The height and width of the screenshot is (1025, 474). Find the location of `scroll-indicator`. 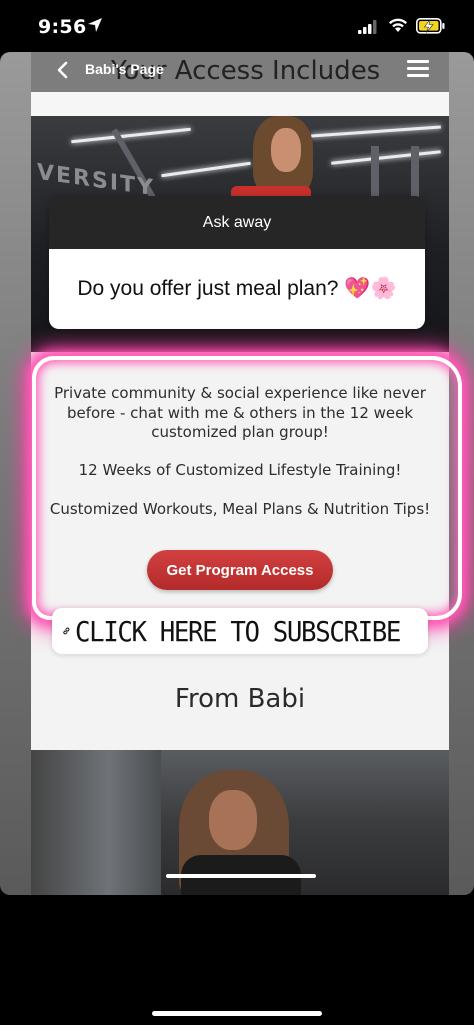

scroll-indicator is located at coordinates (241, 876).